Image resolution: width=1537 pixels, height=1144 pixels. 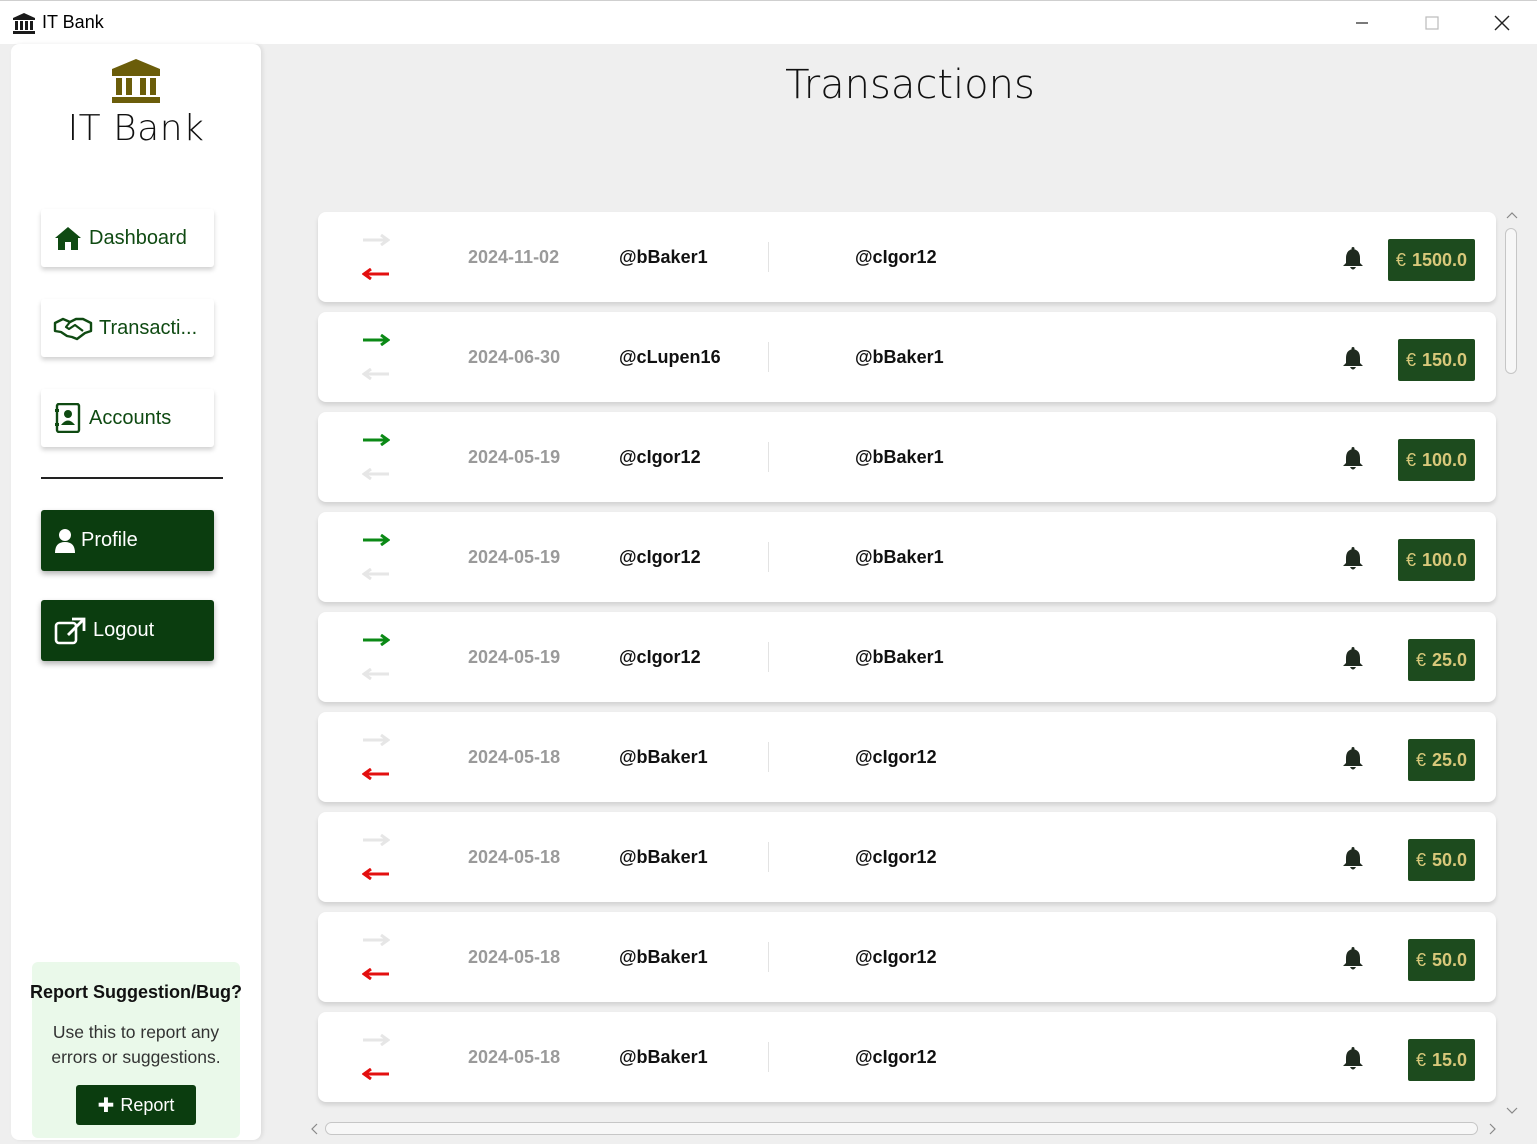 What do you see at coordinates (1432, 23) in the screenshot?
I see `maximize-button` at bounding box center [1432, 23].